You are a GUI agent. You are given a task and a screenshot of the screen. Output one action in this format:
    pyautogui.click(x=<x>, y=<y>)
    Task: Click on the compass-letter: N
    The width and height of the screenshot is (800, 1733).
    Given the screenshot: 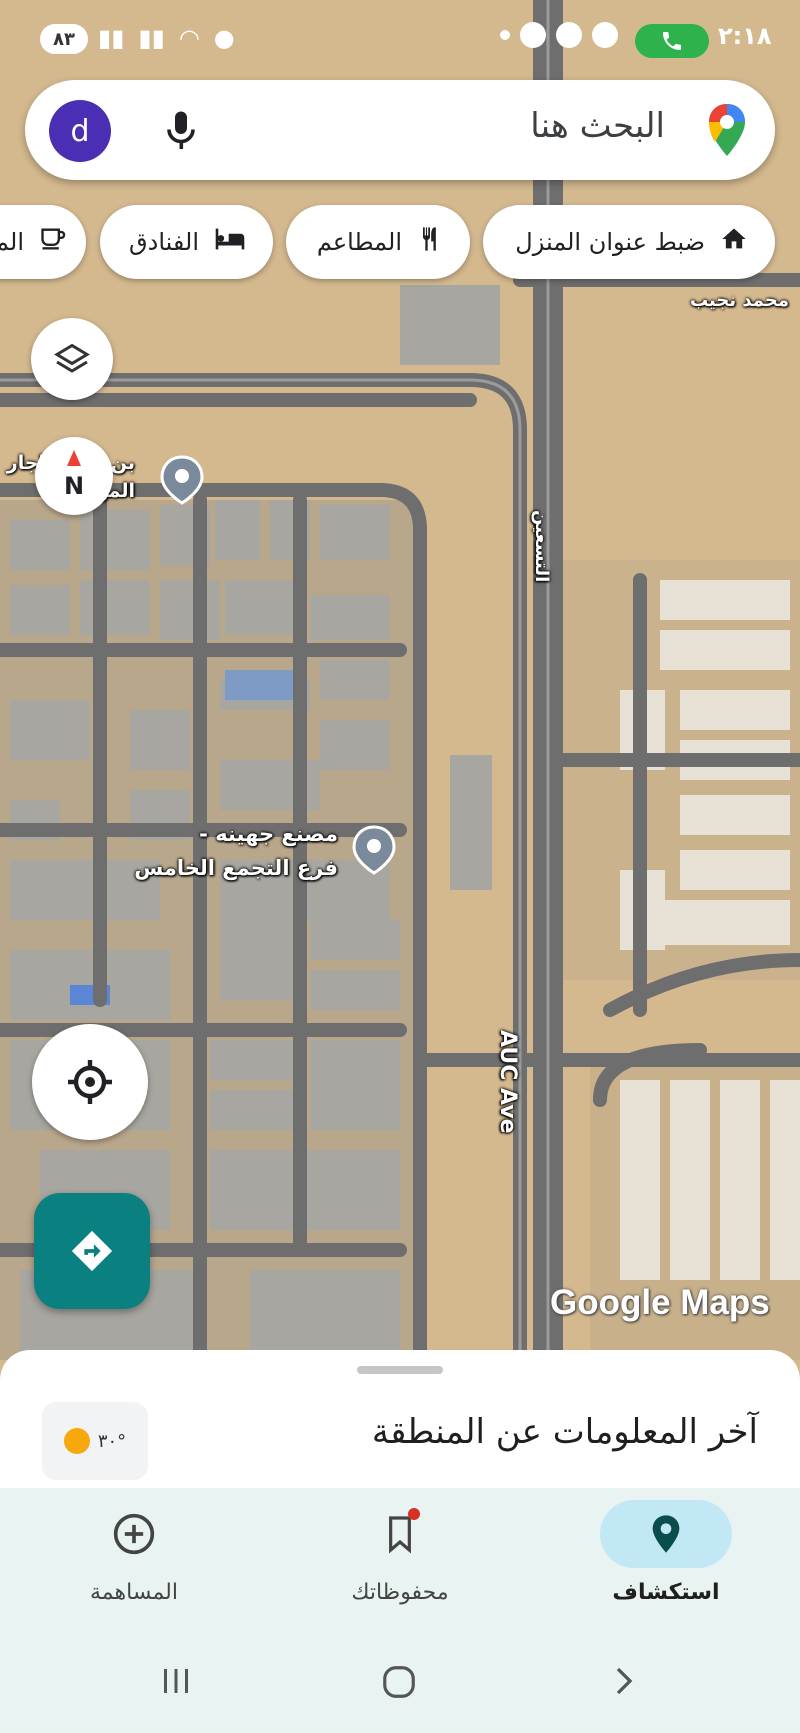 What is the action you would take?
    pyautogui.click(x=74, y=486)
    